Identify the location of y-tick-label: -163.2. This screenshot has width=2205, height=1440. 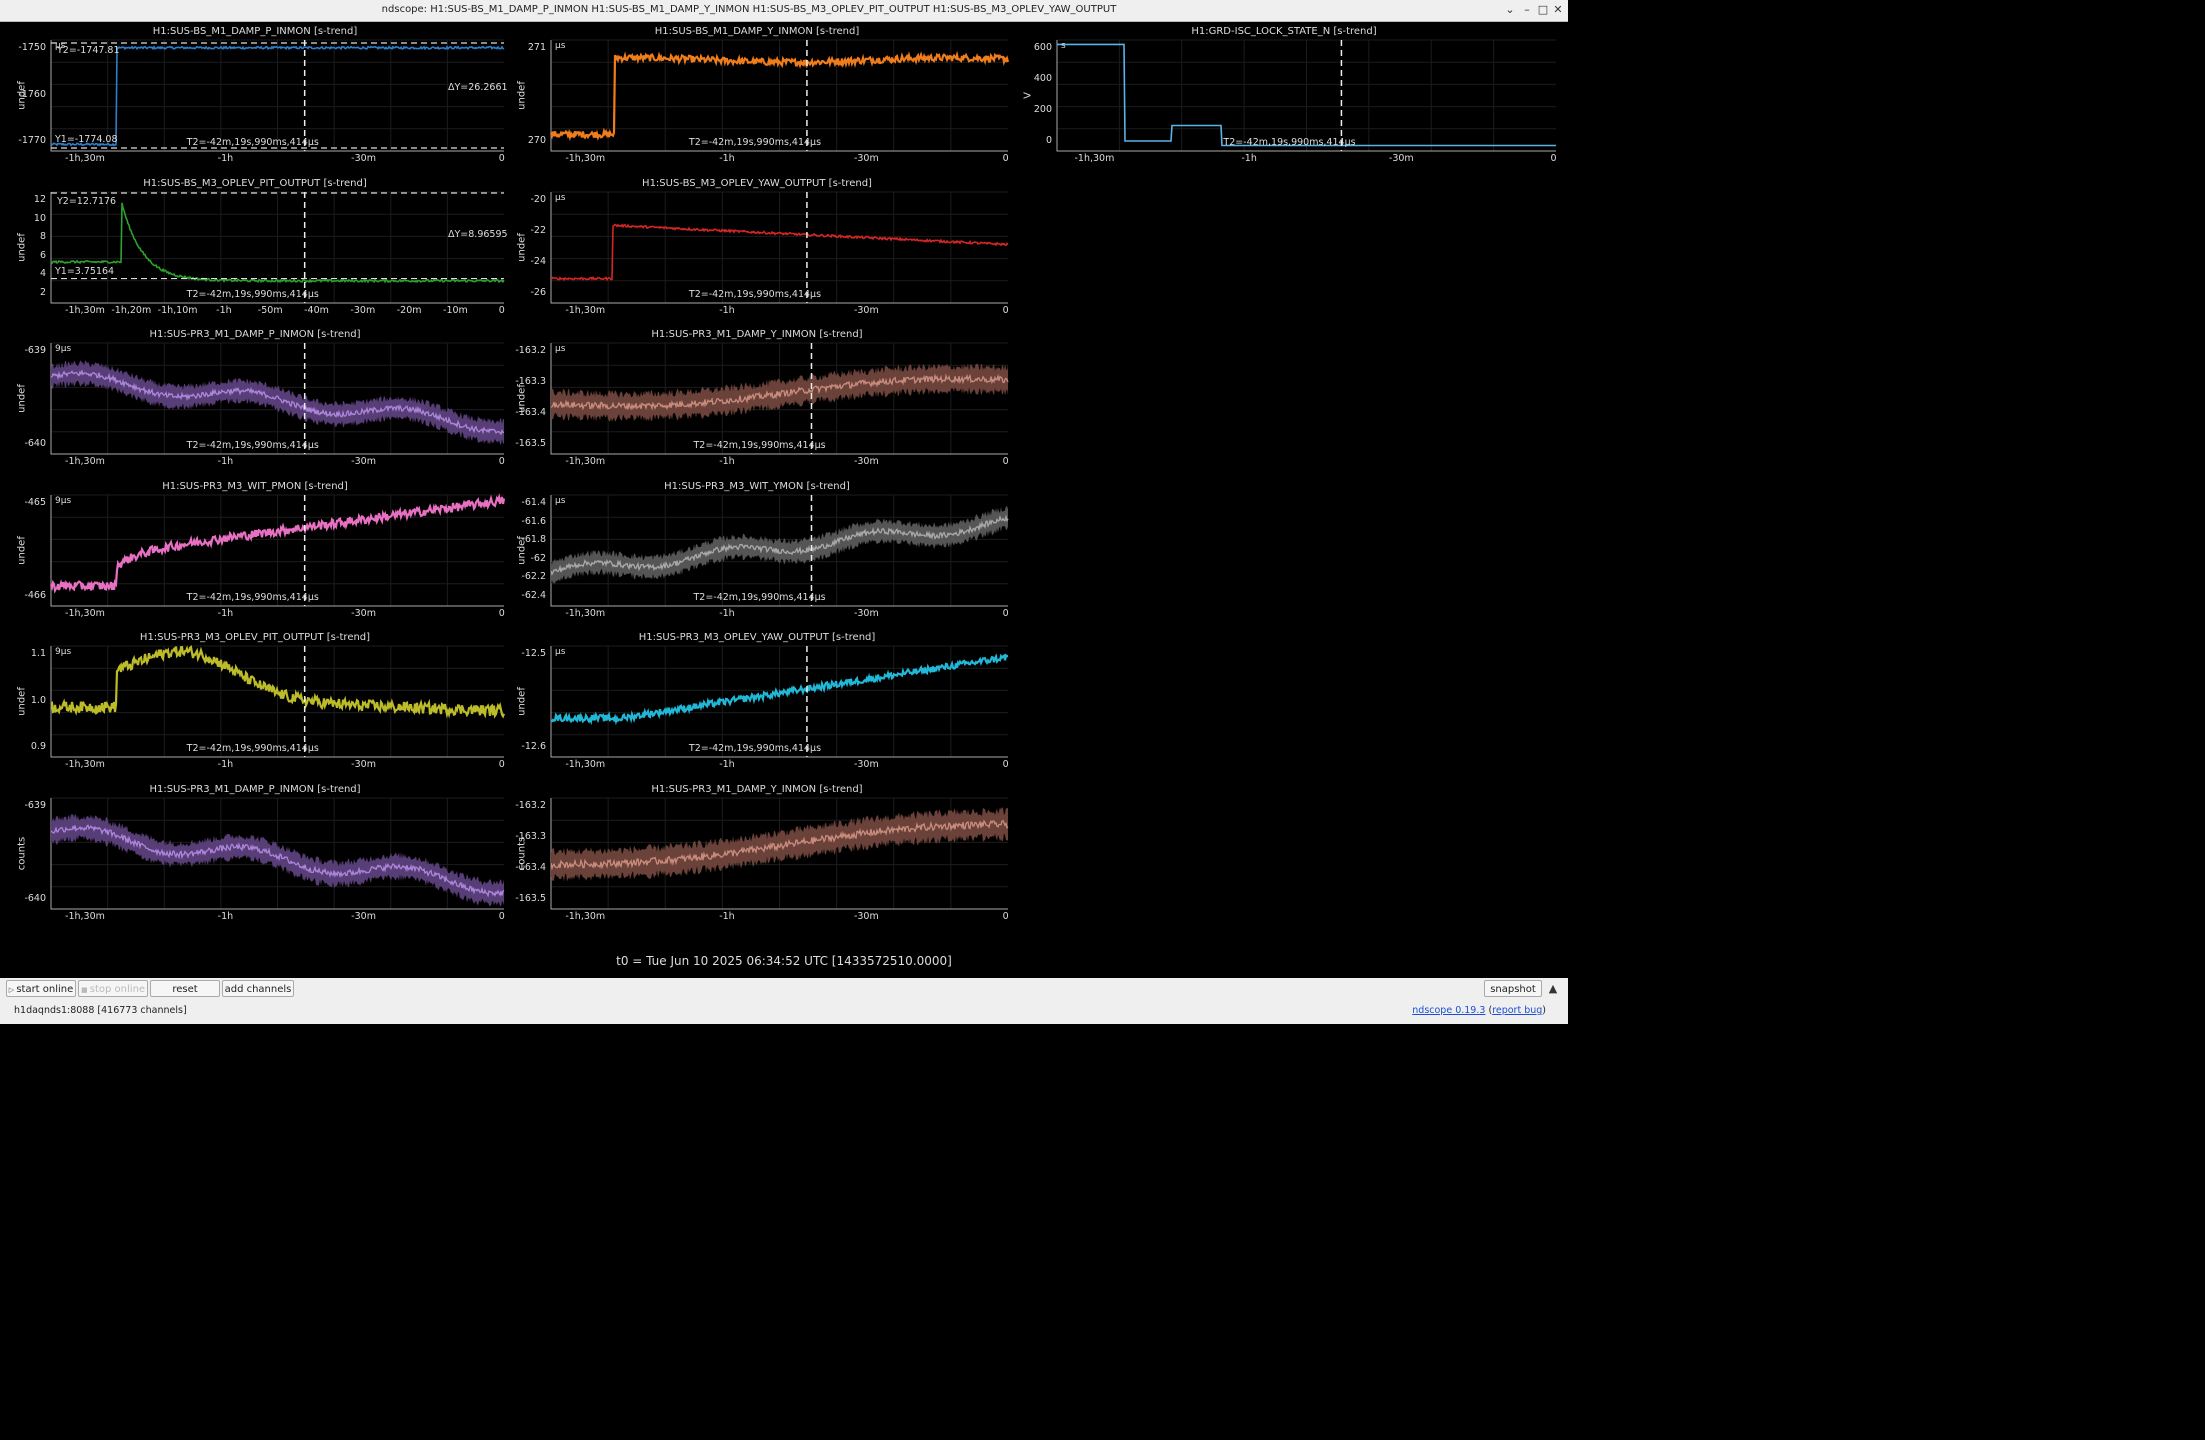
(530, 350).